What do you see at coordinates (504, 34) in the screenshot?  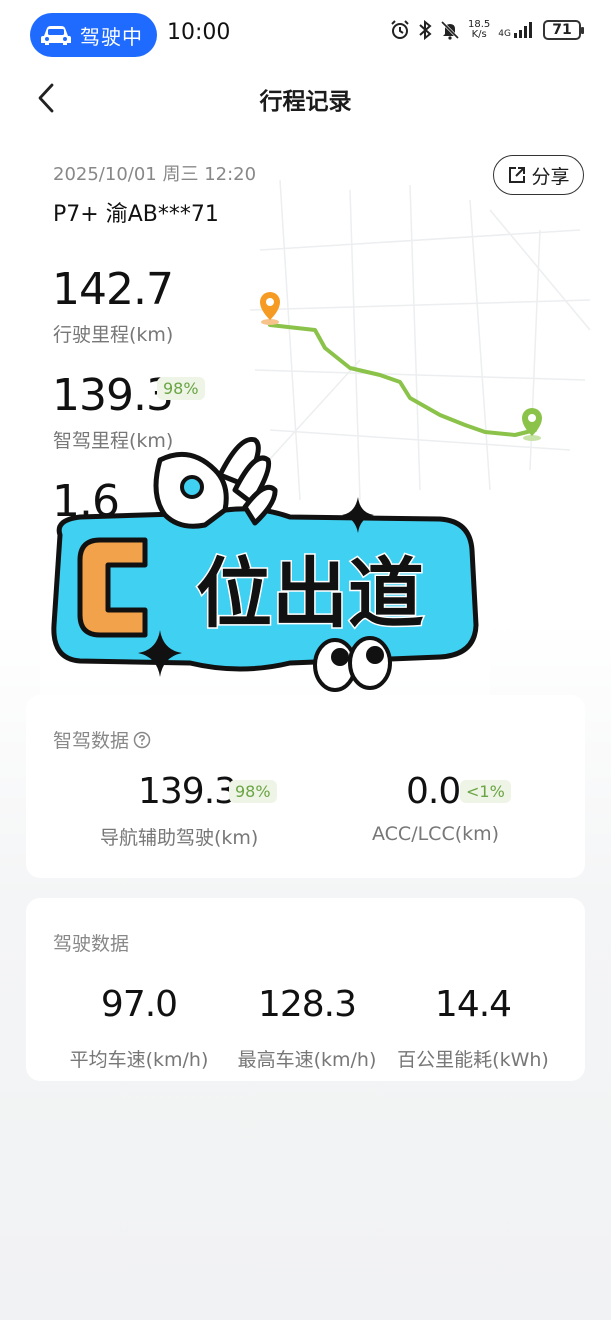 I see `network-type: 4G` at bounding box center [504, 34].